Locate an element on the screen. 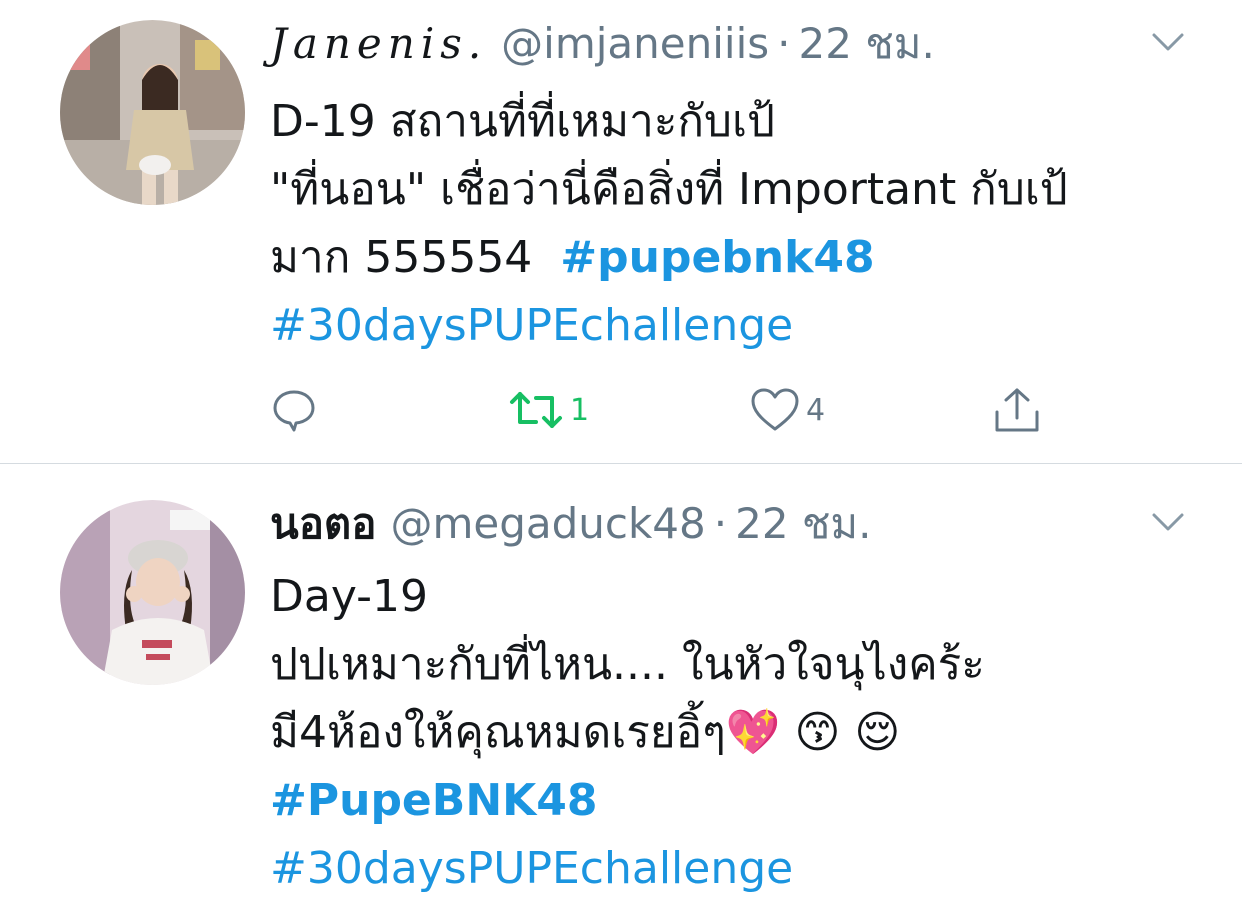  retweet-count: 1 is located at coordinates (580, 410).